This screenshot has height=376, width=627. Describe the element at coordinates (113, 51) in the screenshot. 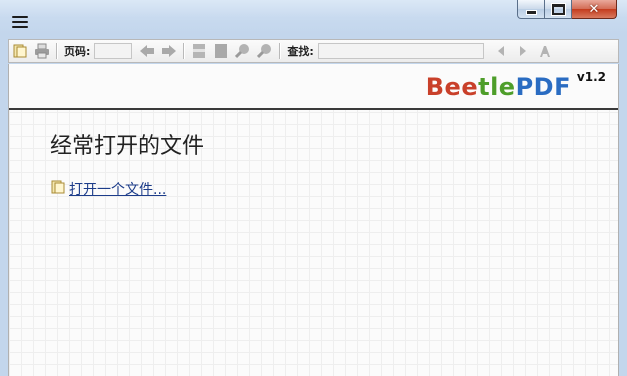

I see `page-number-input` at that location.